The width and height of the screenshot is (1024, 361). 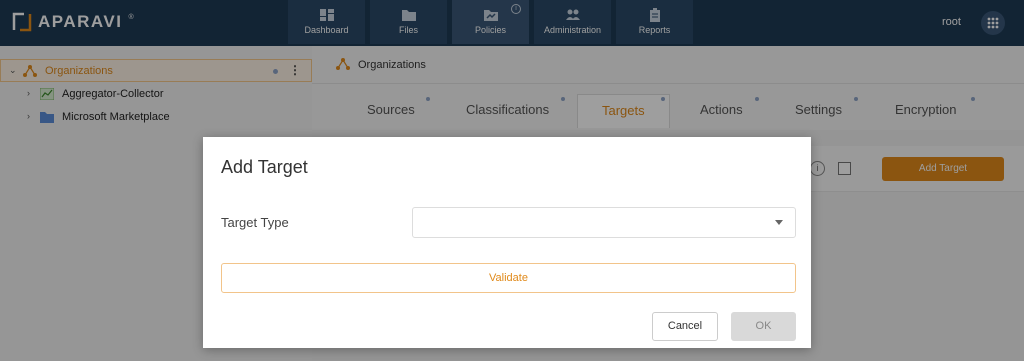 I want to click on target-type-label: Target Type, so click(x=255, y=222).